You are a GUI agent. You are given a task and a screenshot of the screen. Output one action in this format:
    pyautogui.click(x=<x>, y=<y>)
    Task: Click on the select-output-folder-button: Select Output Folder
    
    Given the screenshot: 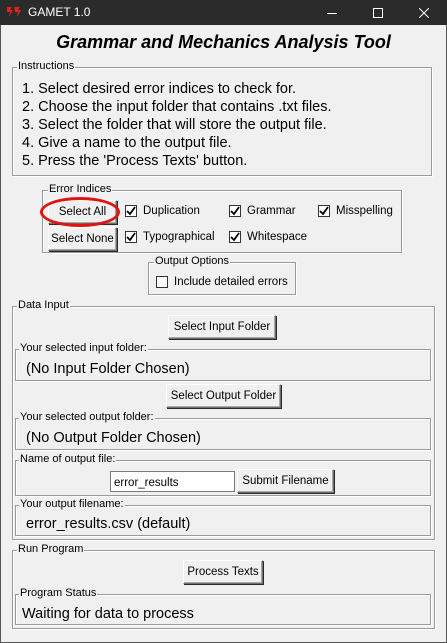 What is the action you would take?
    pyautogui.click(x=223, y=396)
    